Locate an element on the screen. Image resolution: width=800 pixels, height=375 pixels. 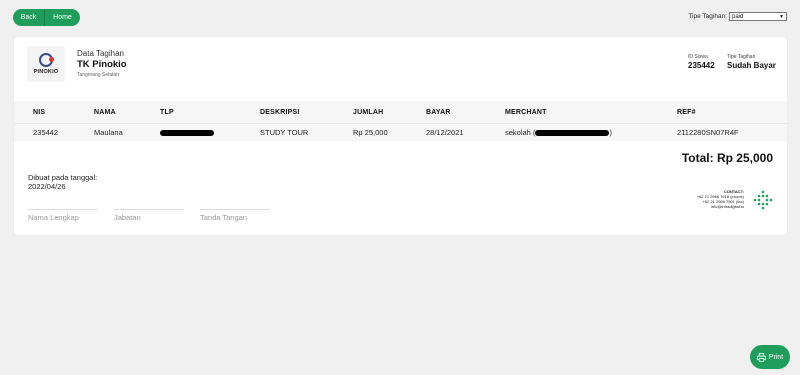
cell-merchant: sekolah () is located at coordinates (558, 132).